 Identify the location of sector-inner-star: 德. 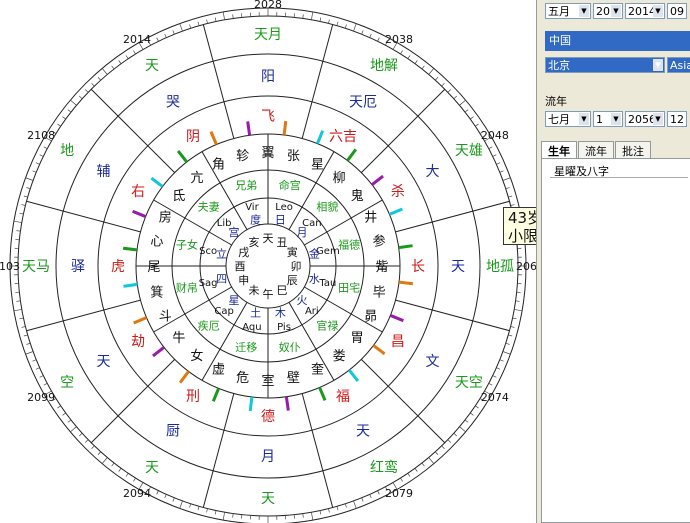
(268, 417).